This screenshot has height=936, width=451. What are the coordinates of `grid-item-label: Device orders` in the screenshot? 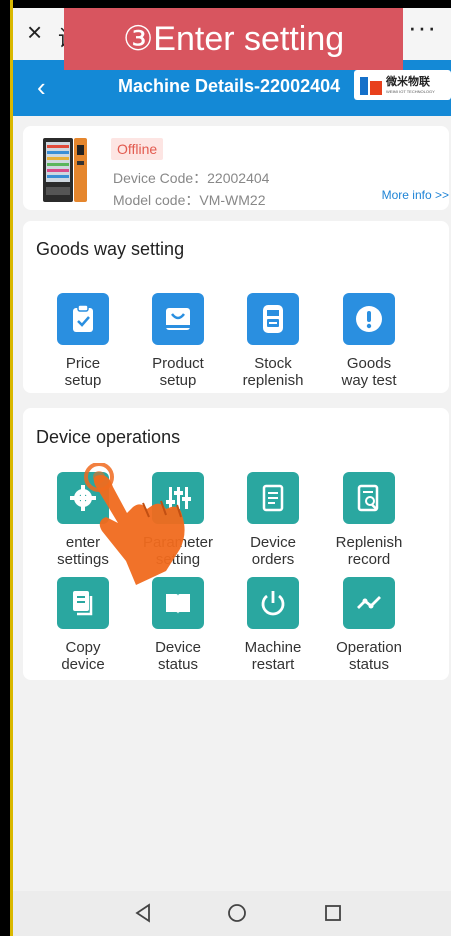 It's located at (273, 551).